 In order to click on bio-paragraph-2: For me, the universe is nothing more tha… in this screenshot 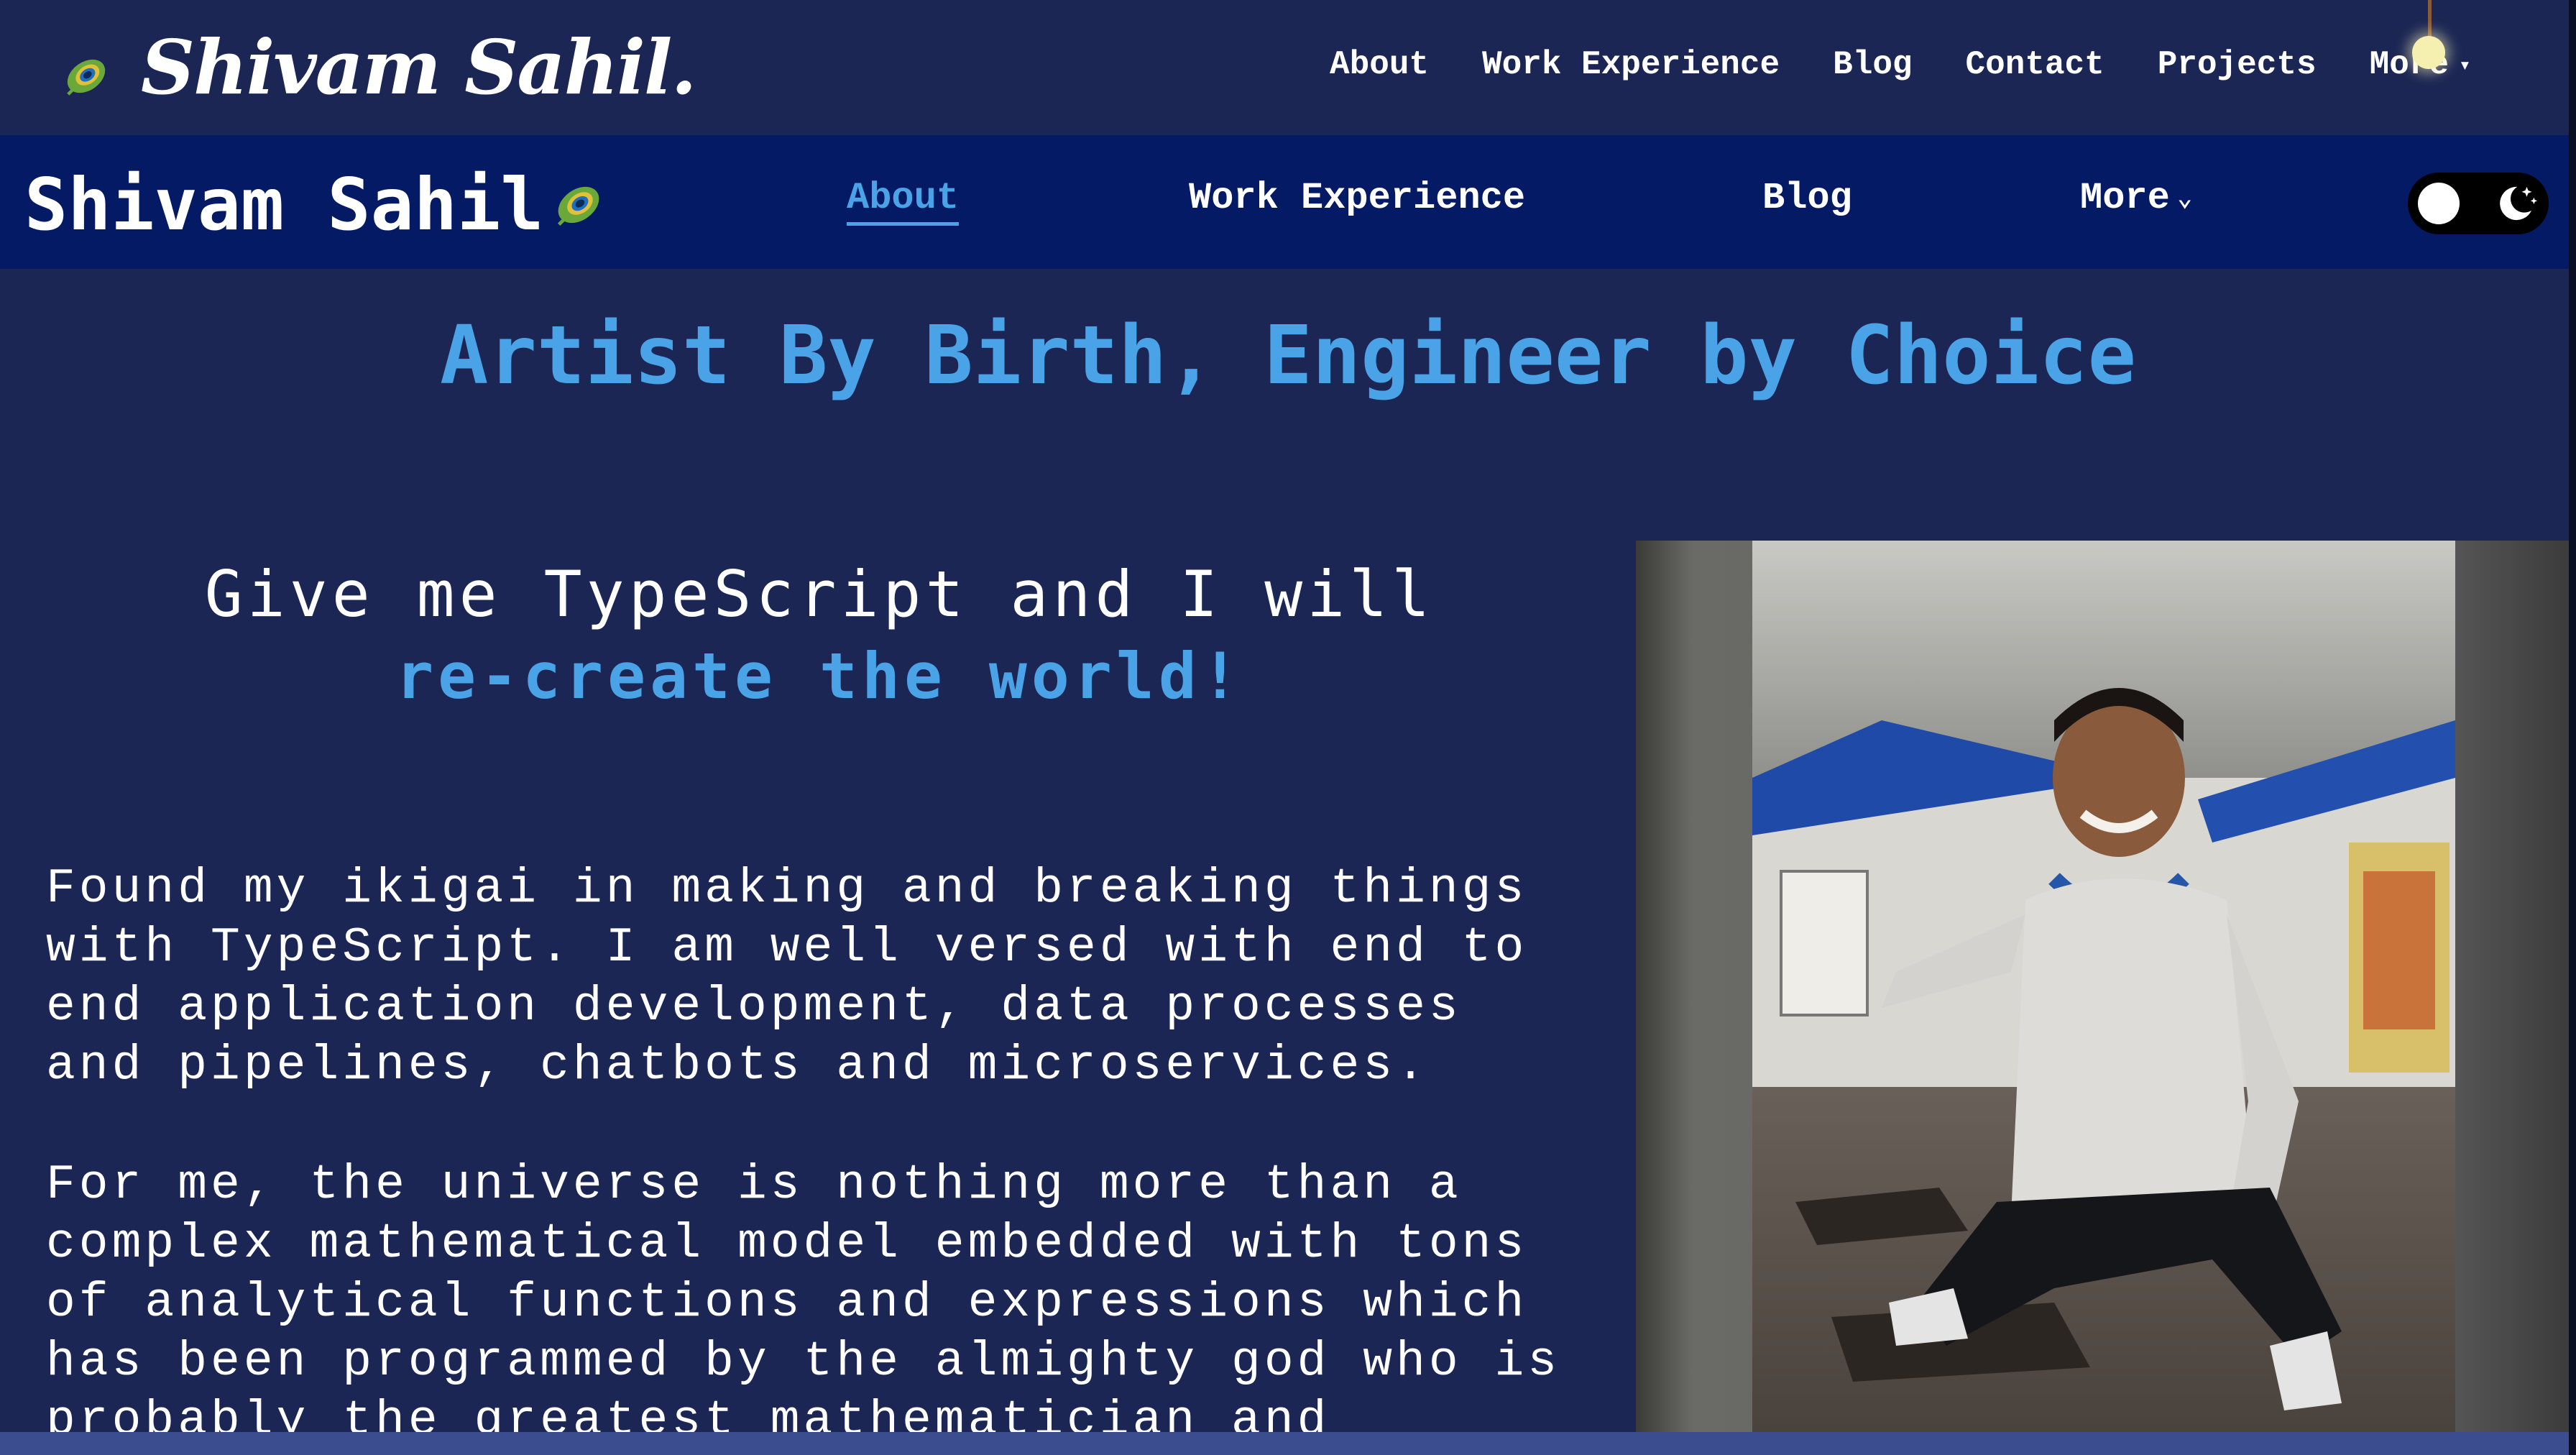, I will do `click(836, 1303)`.